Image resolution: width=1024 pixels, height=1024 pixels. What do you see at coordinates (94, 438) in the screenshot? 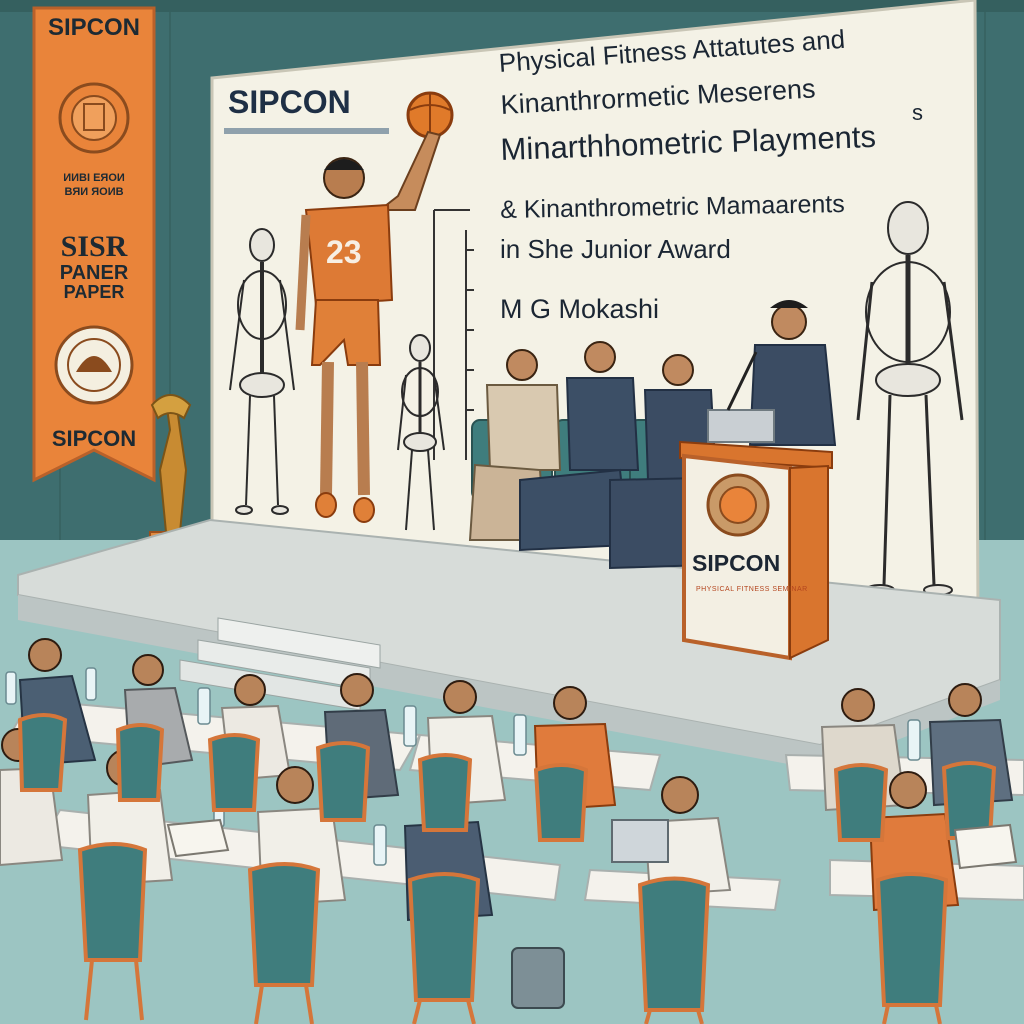
I see `banner-bottom-label: SIPCON` at bounding box center [94, 438].